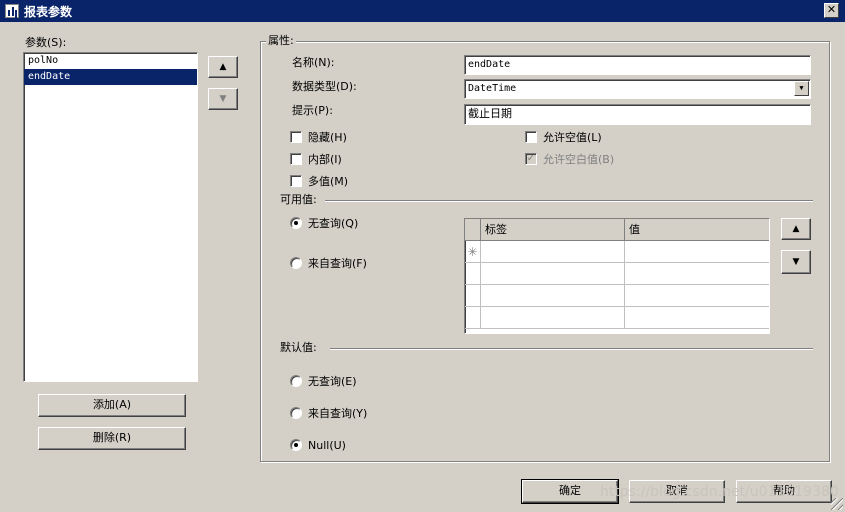  Describe the element at coordinates (12, 11) in the screenshot. I see `report-icon` at that location.